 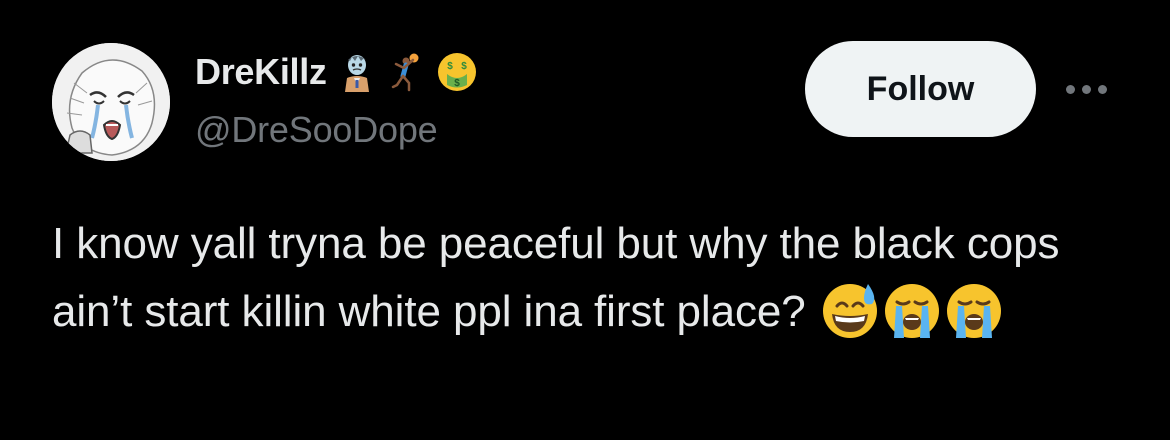 I want to click on zombie-emoji-icon, so click(x=357, y=72).